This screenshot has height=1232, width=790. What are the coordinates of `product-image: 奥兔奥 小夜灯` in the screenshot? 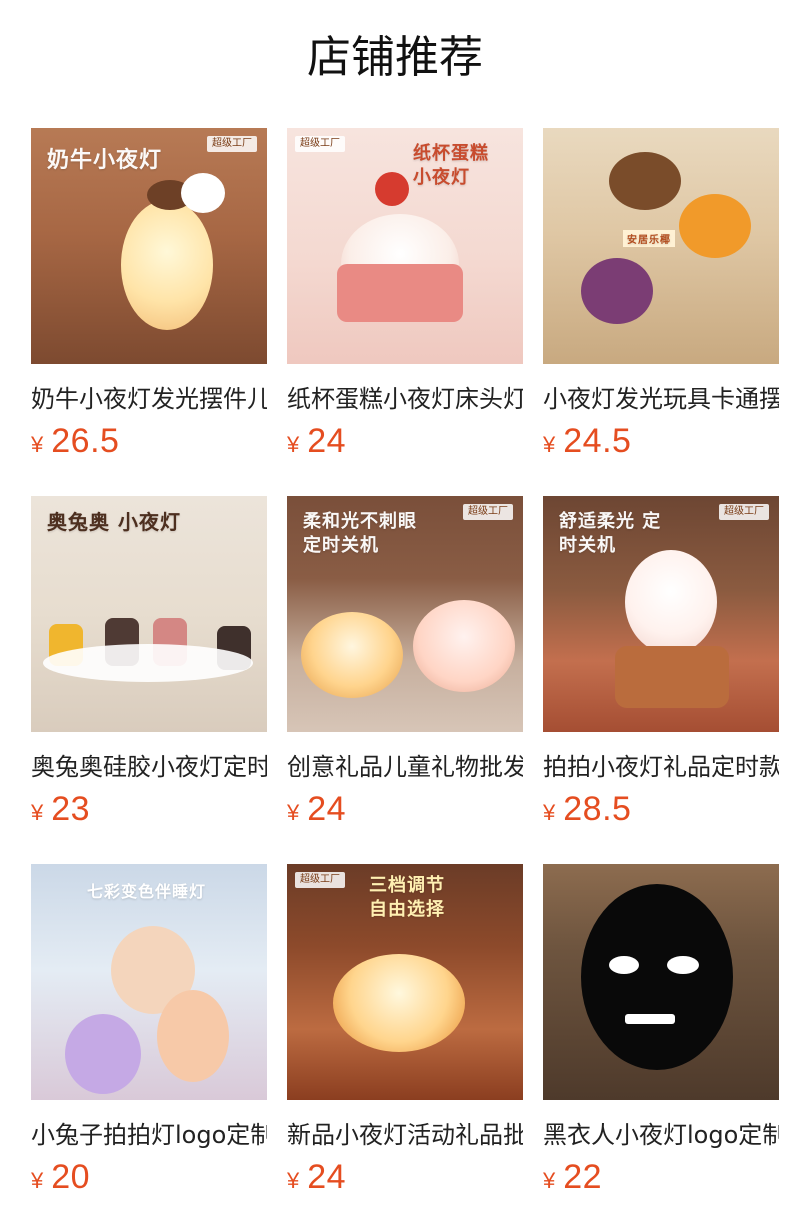 It's located at (149, 614).